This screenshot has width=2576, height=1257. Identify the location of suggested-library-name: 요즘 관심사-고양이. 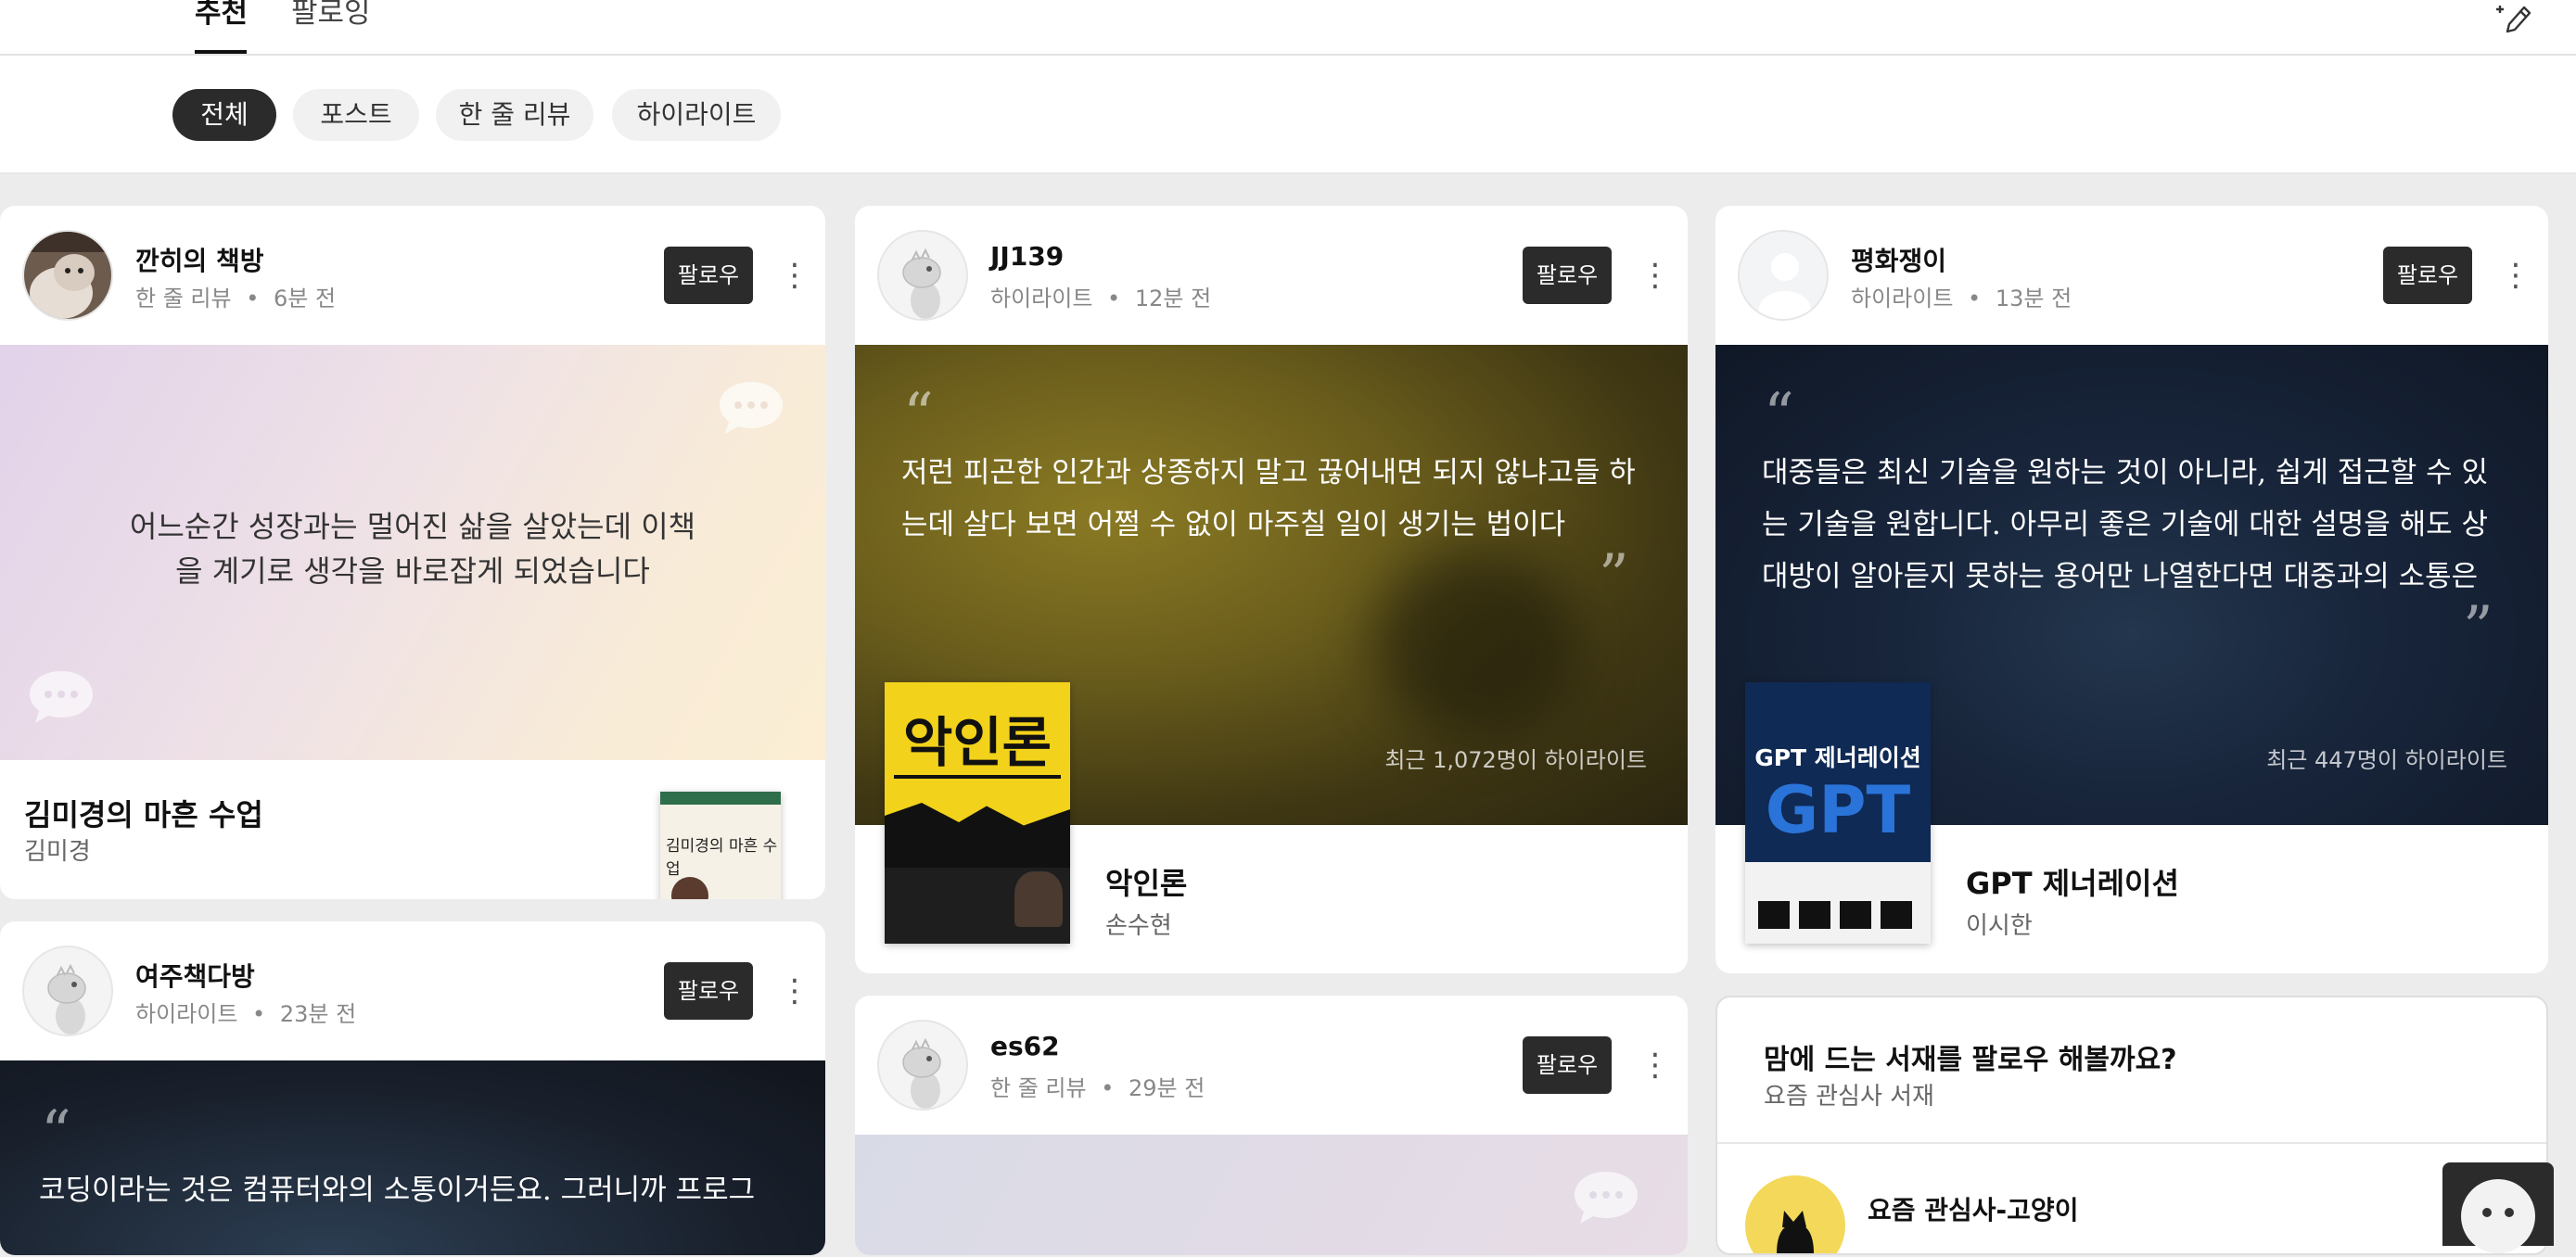
(1973, 1208).